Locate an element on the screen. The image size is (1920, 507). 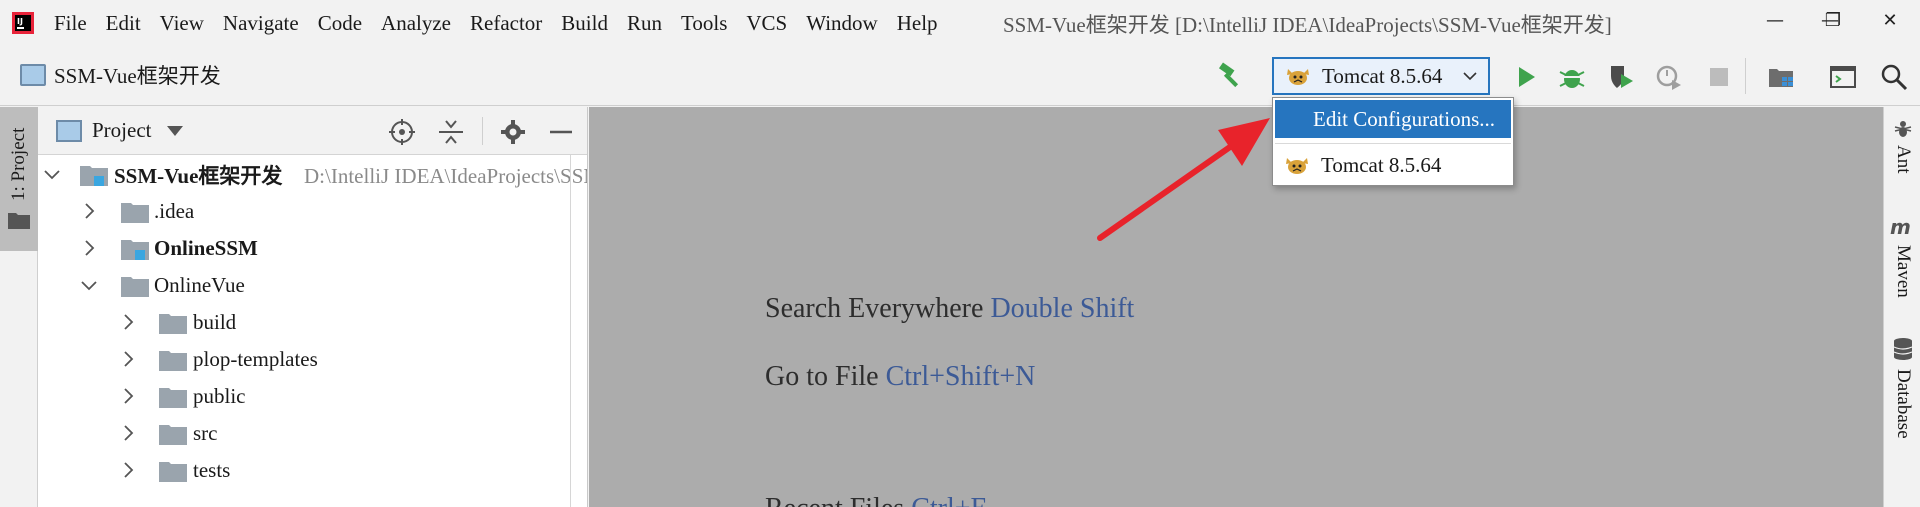
tree-item-label: build is located at coordinates (215, 322).